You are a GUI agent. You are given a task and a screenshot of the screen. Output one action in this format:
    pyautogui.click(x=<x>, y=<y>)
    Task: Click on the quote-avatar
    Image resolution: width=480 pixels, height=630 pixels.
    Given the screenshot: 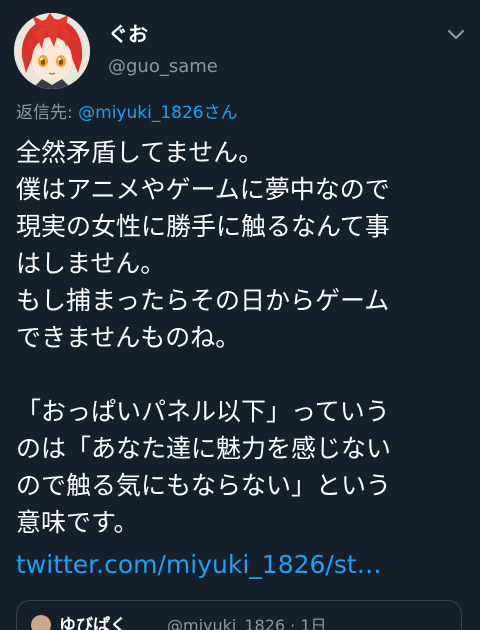 What is the action you would take?
    pyautogui.click(x=41, y=622)
    